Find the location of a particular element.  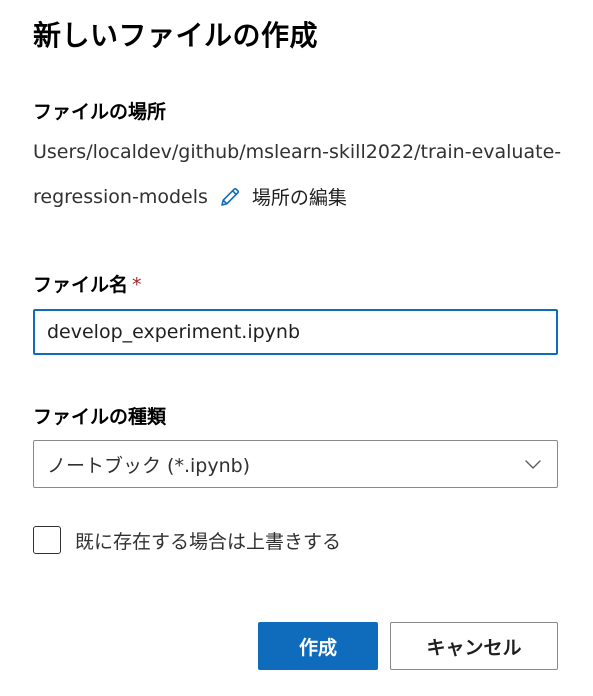

file-type-selected-value: ノートブック (*.ipynb) is located at coordinates (149, 465).